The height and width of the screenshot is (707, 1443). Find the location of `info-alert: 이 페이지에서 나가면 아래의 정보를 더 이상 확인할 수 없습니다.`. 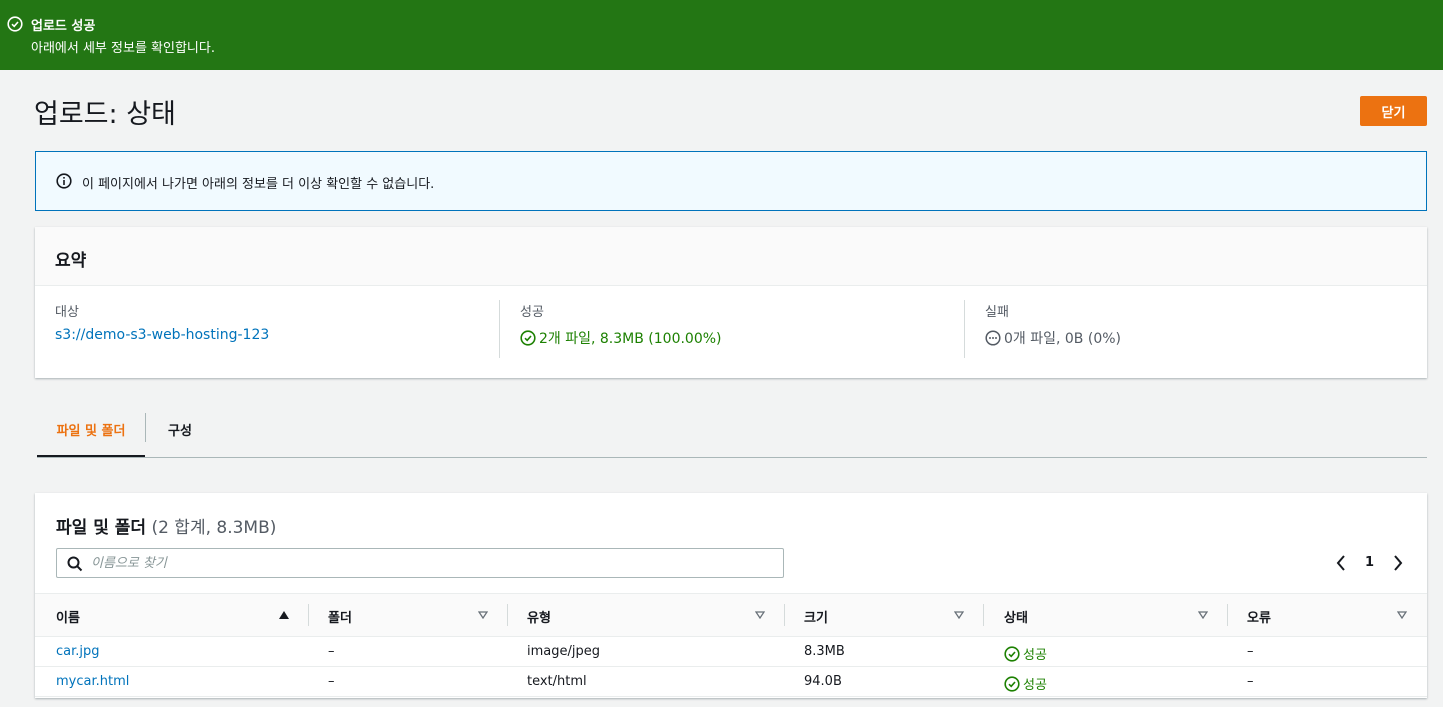

info-alert: 이 페이지에서 나가면 아래의 정보를 더 이상 확인할 수 없습니다. is located at coordinates (731, 181).